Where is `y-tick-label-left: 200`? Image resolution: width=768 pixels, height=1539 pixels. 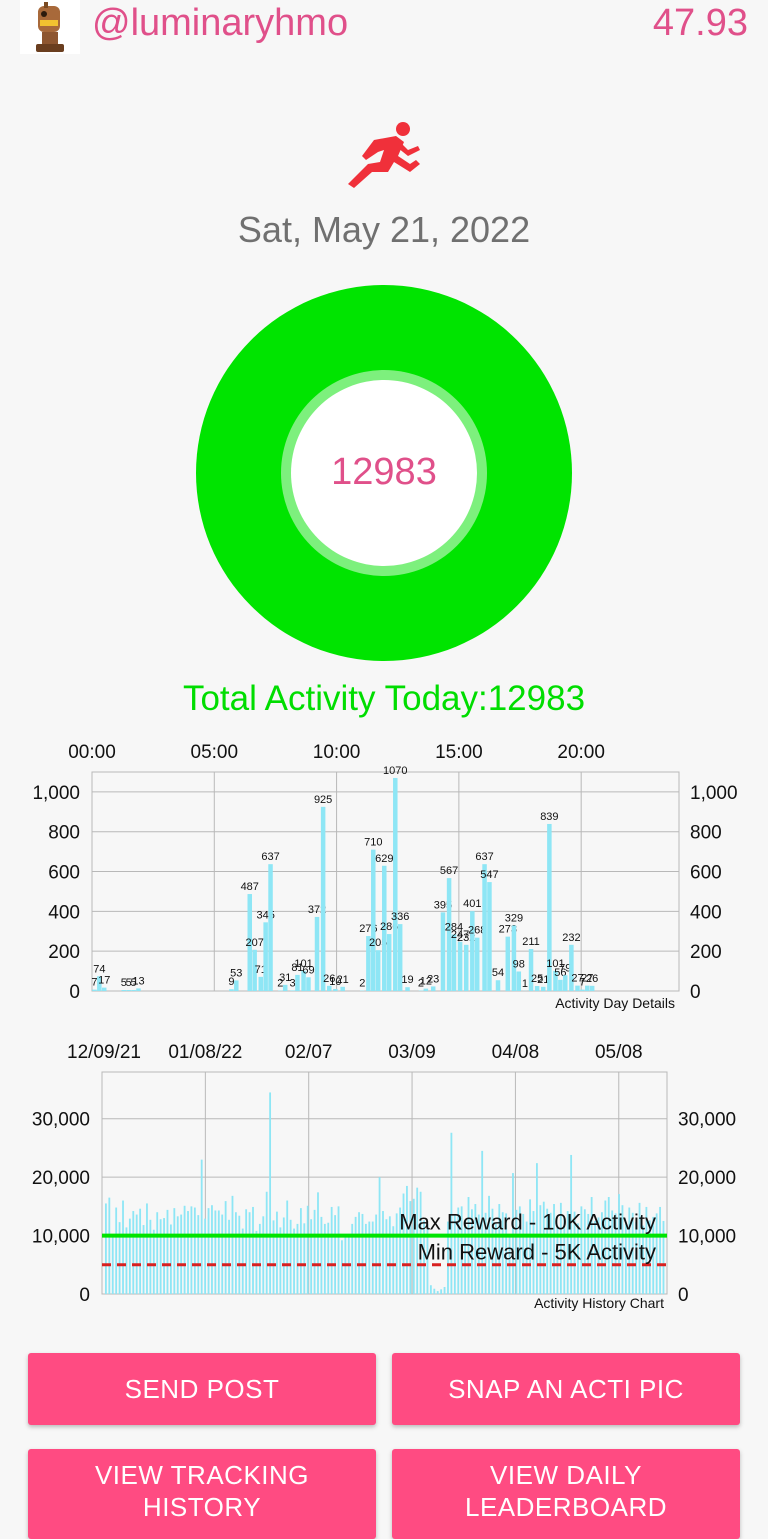 y-tick-label-left: 200 is located at coordinates (64, 952).